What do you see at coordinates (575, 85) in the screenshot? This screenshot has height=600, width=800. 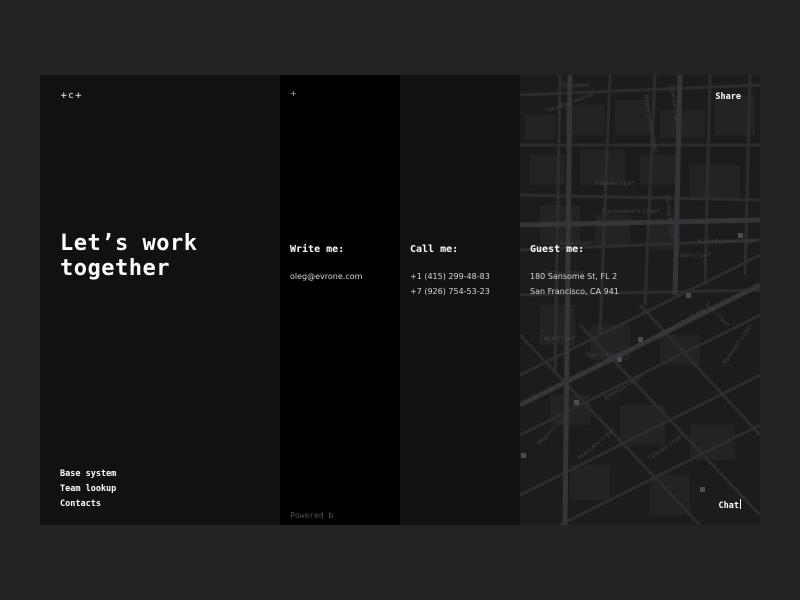 I see `street-label: Бродвей` at bounding box center [575, 85].